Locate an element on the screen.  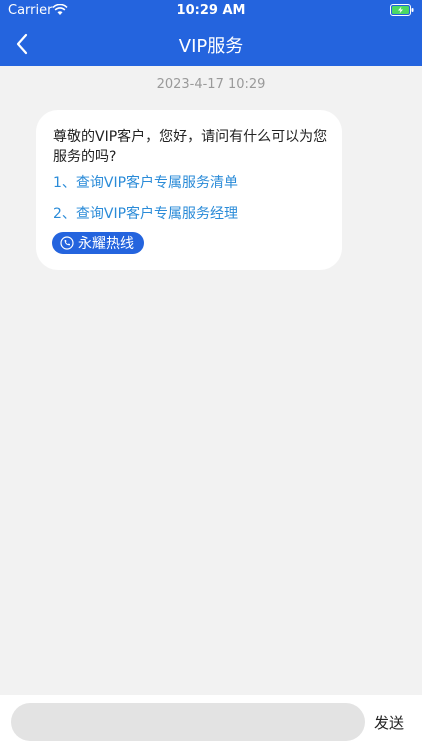
message-input is located at coordinates (188, 722).